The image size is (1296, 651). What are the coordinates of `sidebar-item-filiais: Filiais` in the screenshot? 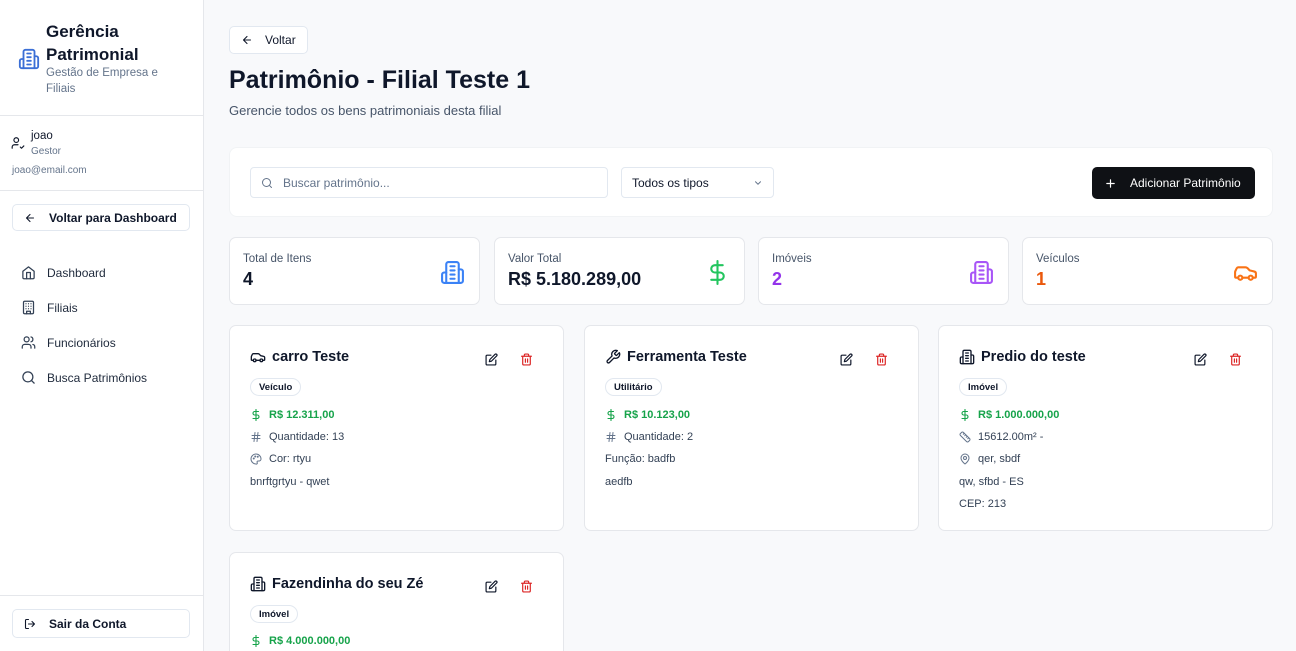 It's located at (101, 307).